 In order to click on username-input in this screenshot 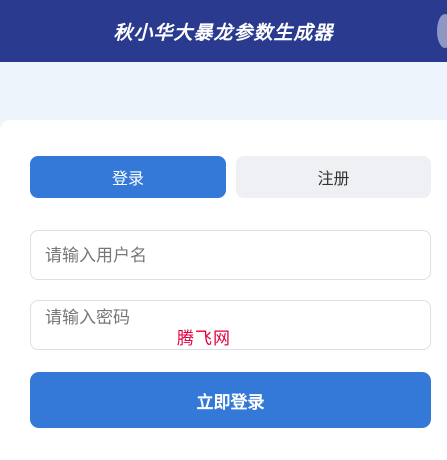, I will do `click(230, 256)`.